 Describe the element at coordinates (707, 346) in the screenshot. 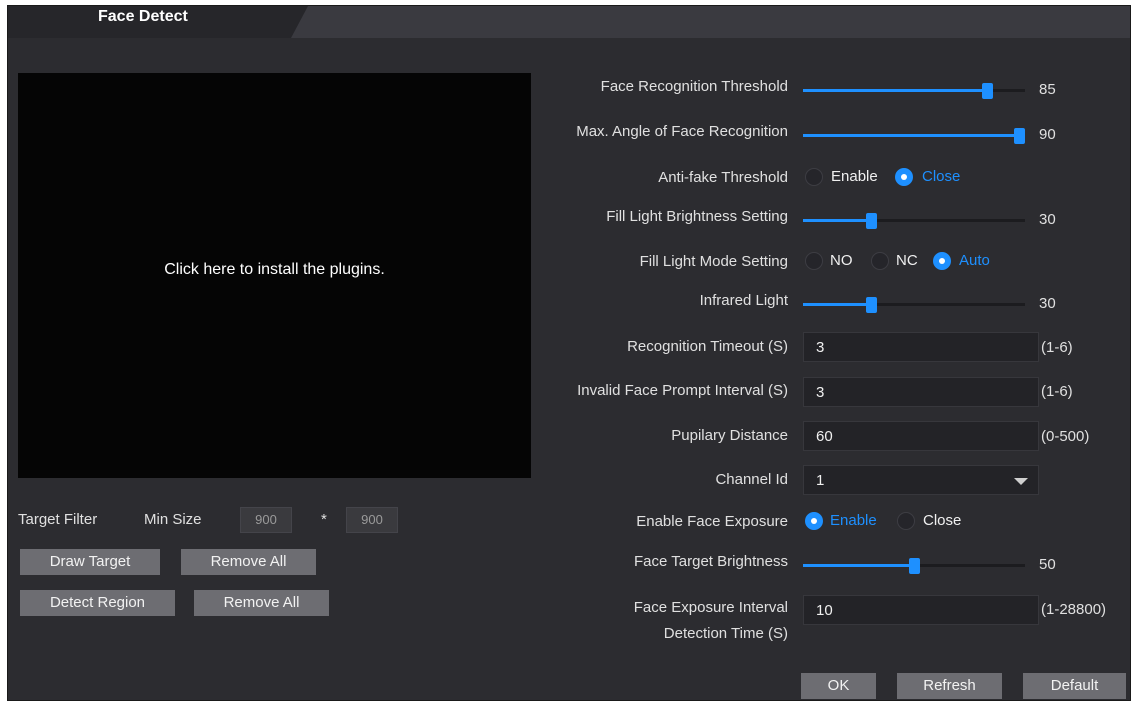

I see `recognition-timeout-label: Recognition Timeout (S)` at that location.